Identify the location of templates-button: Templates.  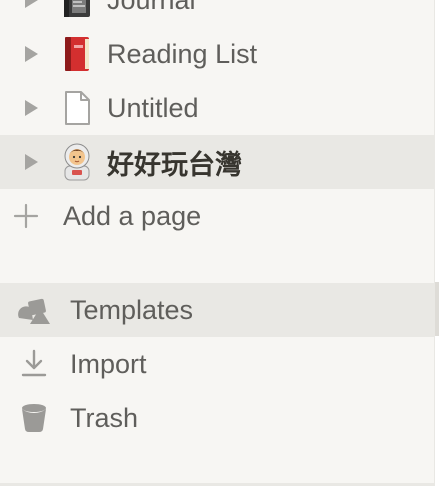
(217, 310).